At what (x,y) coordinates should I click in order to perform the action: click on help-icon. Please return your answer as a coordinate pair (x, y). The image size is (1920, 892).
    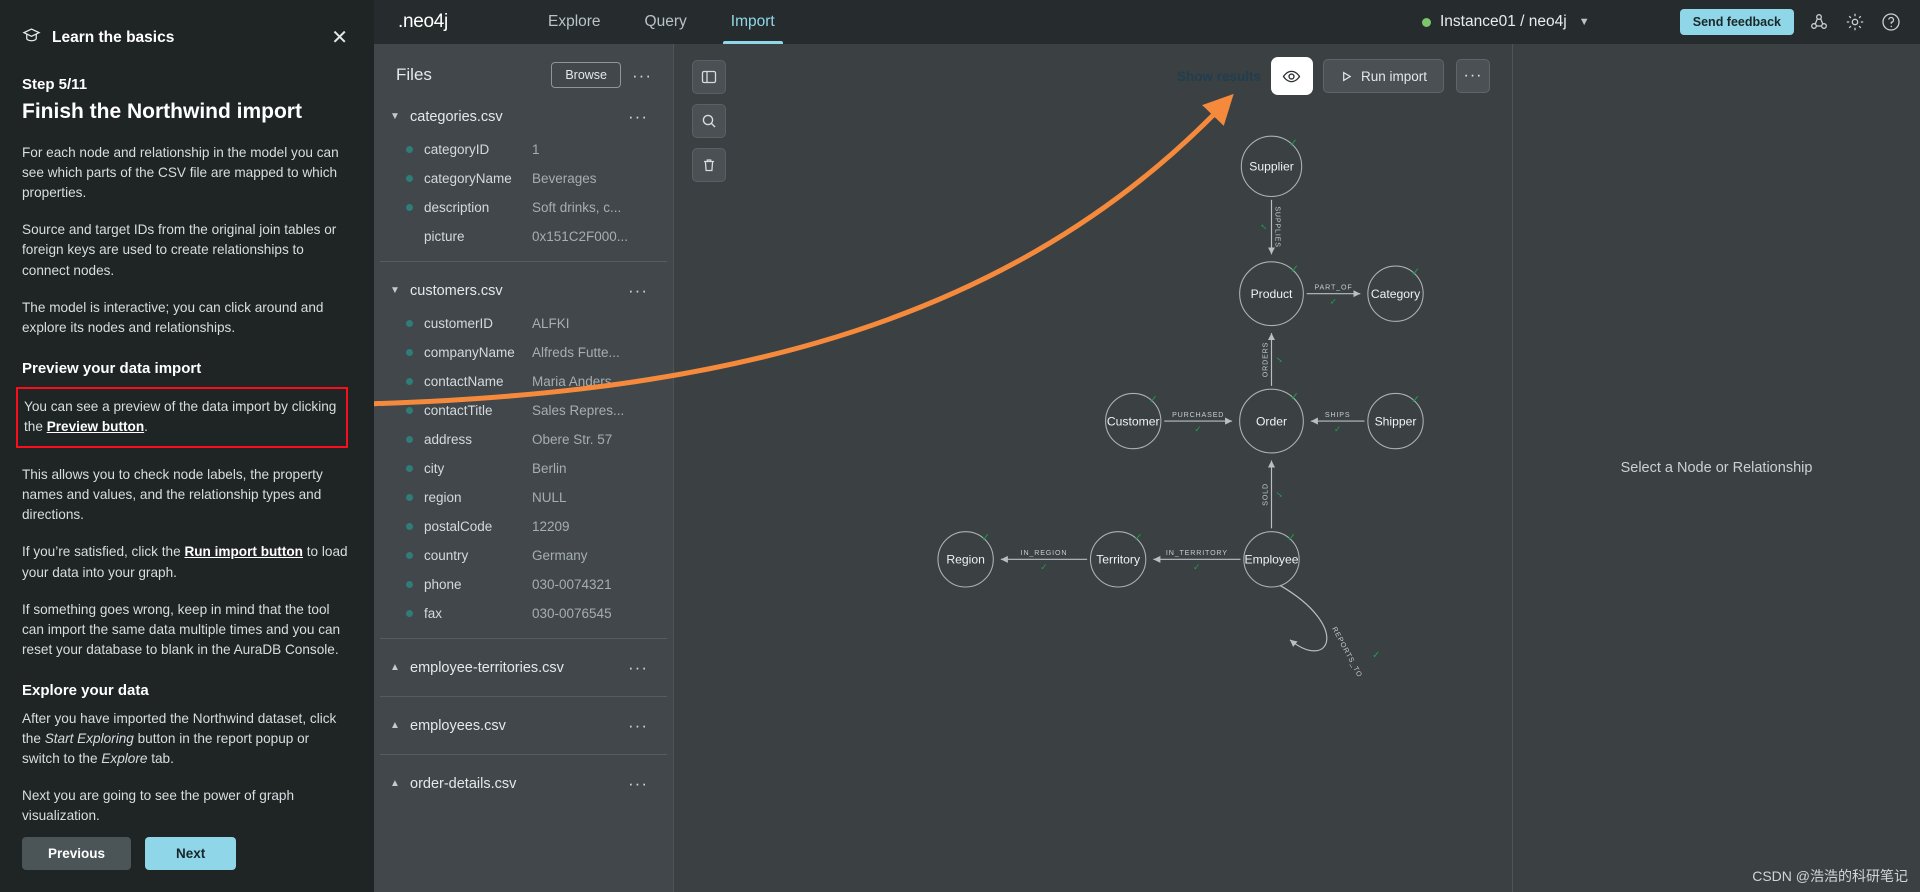
    Looking at the image, I should click on (1891, 22).